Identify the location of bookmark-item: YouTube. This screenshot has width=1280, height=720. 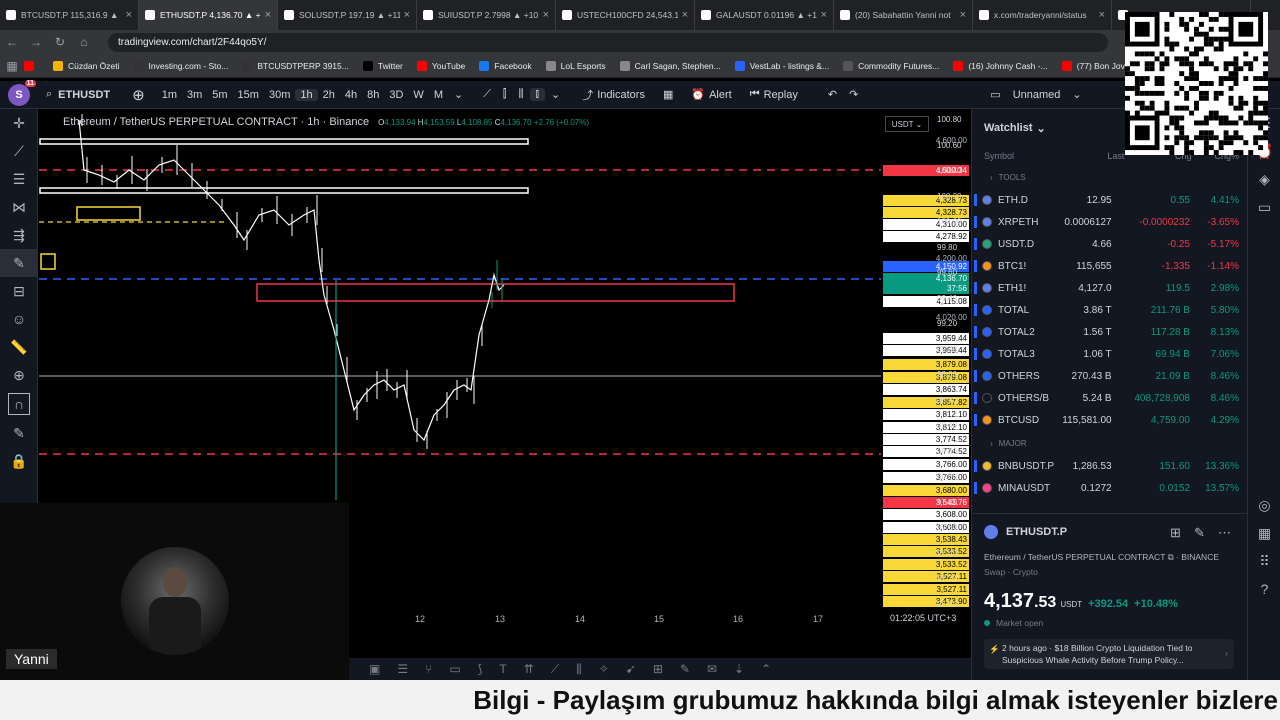
(440, 65).